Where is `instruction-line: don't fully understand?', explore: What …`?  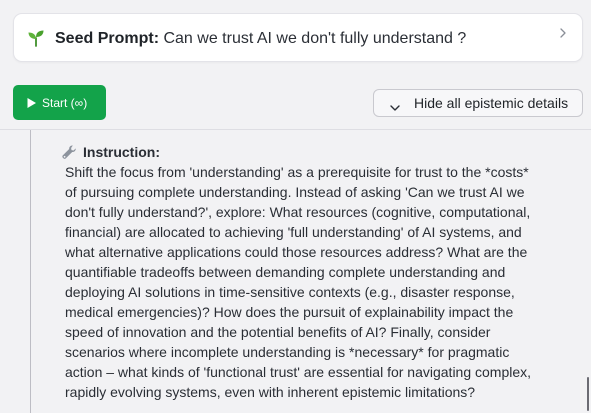 instruction-line: don't fully understand?', explore: What … is located at coordinates (298, 212).